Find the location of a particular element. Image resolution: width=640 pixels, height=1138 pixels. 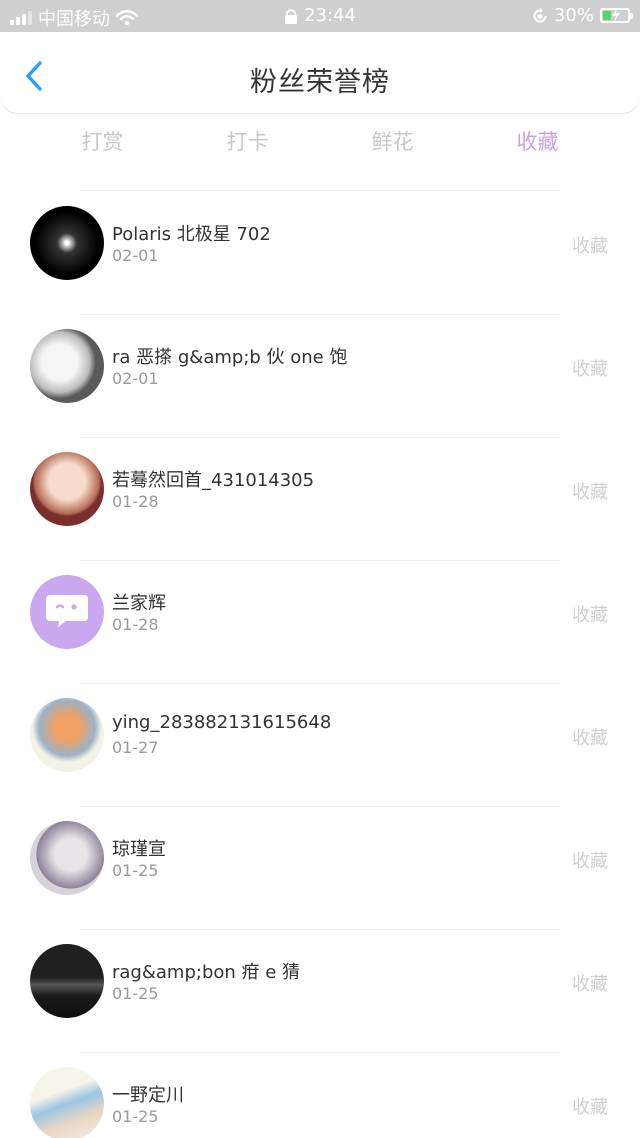

tab-bar: 打赏 打卡 鲜花 收藏 is located at coordinates (320, 144).